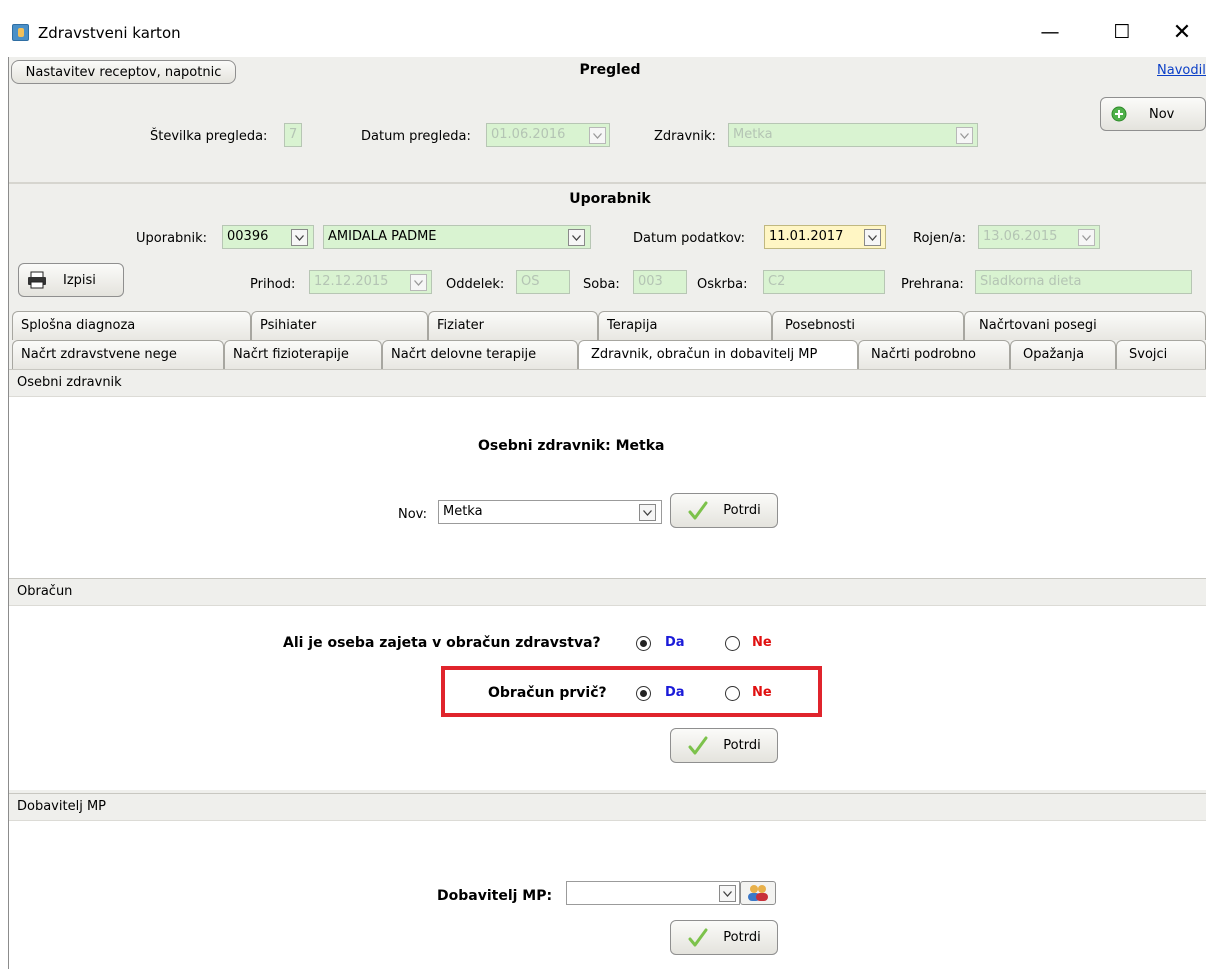 This screenshot has width=1206, height=969. Describe the element at coordinates (1119, 114) in the screenshot. I see `add-icon` at that location.